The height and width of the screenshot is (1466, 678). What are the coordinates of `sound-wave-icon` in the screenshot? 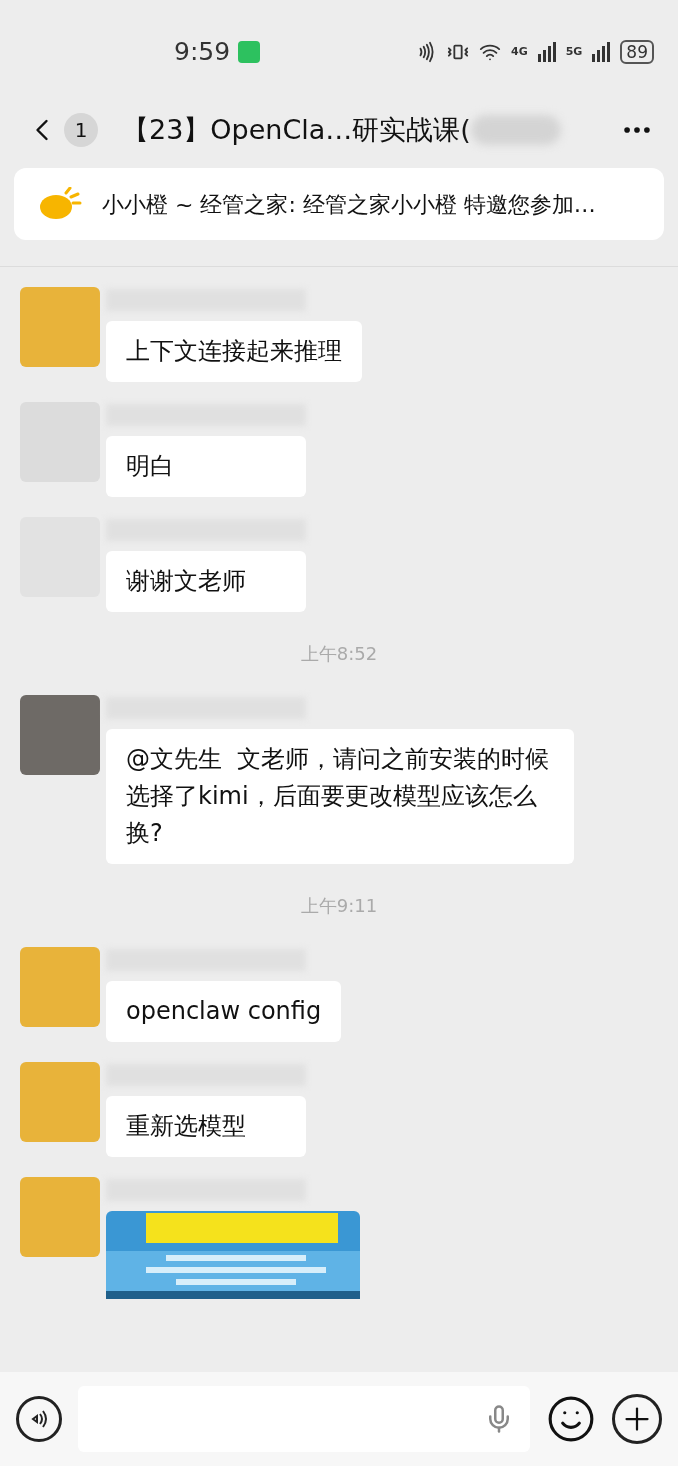 It's located at (39, 1419).